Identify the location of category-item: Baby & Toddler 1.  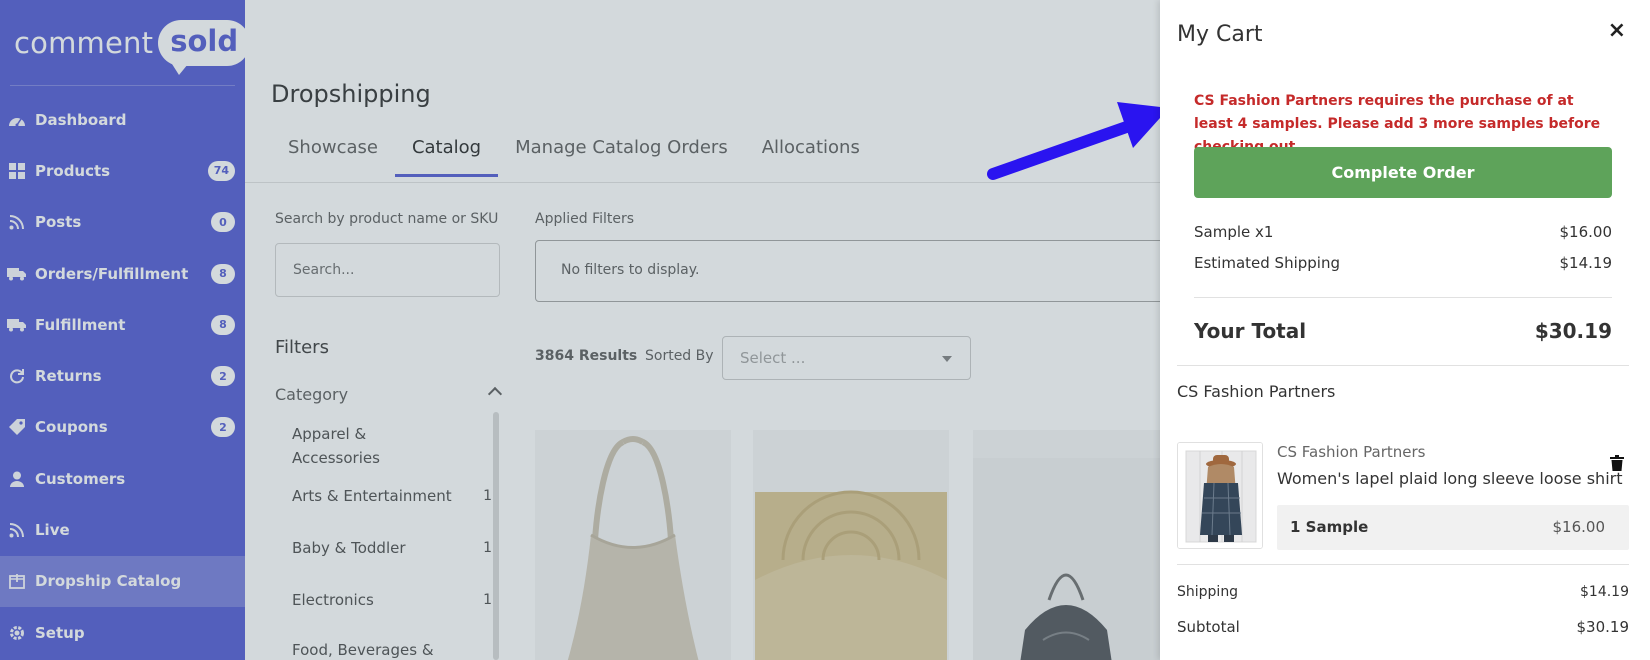
(392, 550).